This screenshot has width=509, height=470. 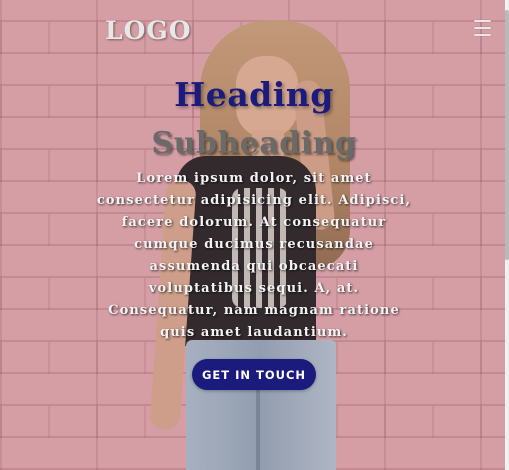 I want to click on hamburger-menu-icon, so click(x=482, y=28).